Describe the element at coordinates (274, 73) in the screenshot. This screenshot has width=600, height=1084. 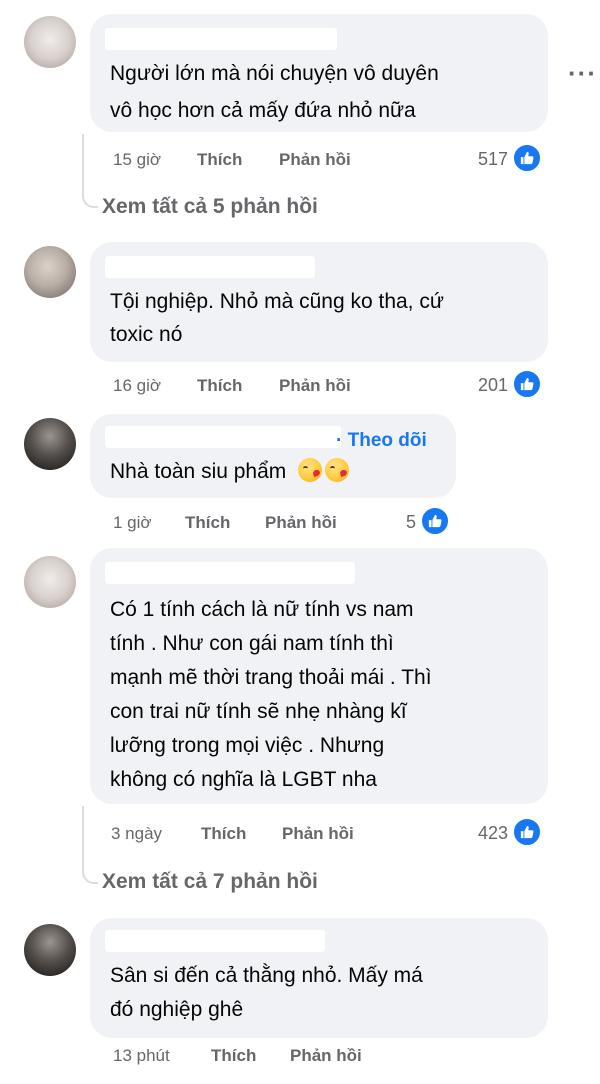
I see `comment-text-line: Người lớn mà nói chuyện vô duyên` at that location.